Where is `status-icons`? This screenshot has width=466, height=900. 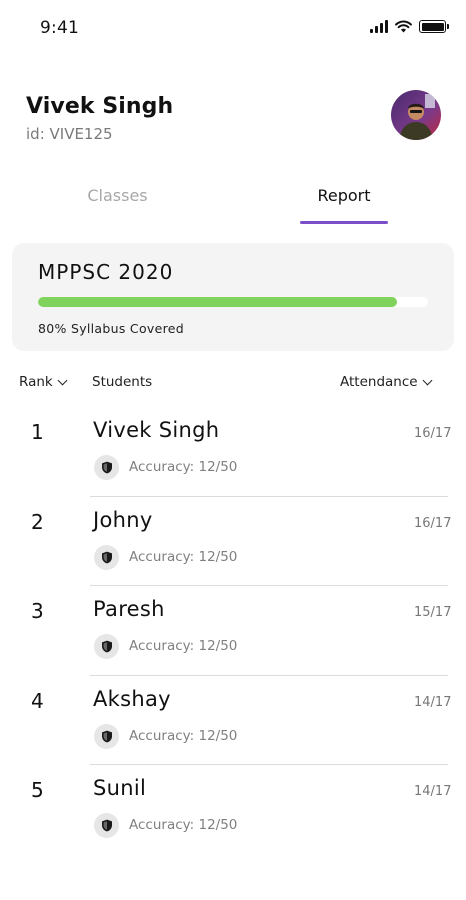
status-icons is located at coordinates (409, 26).